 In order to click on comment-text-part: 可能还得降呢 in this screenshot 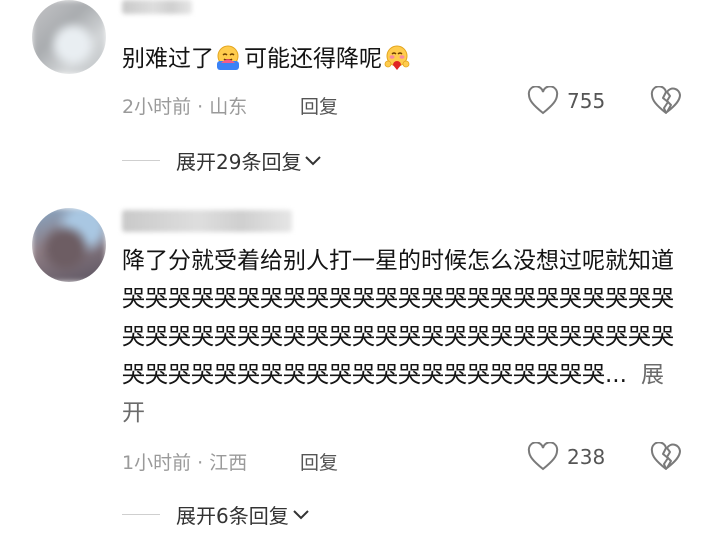, I will do `click(313, 59)`.